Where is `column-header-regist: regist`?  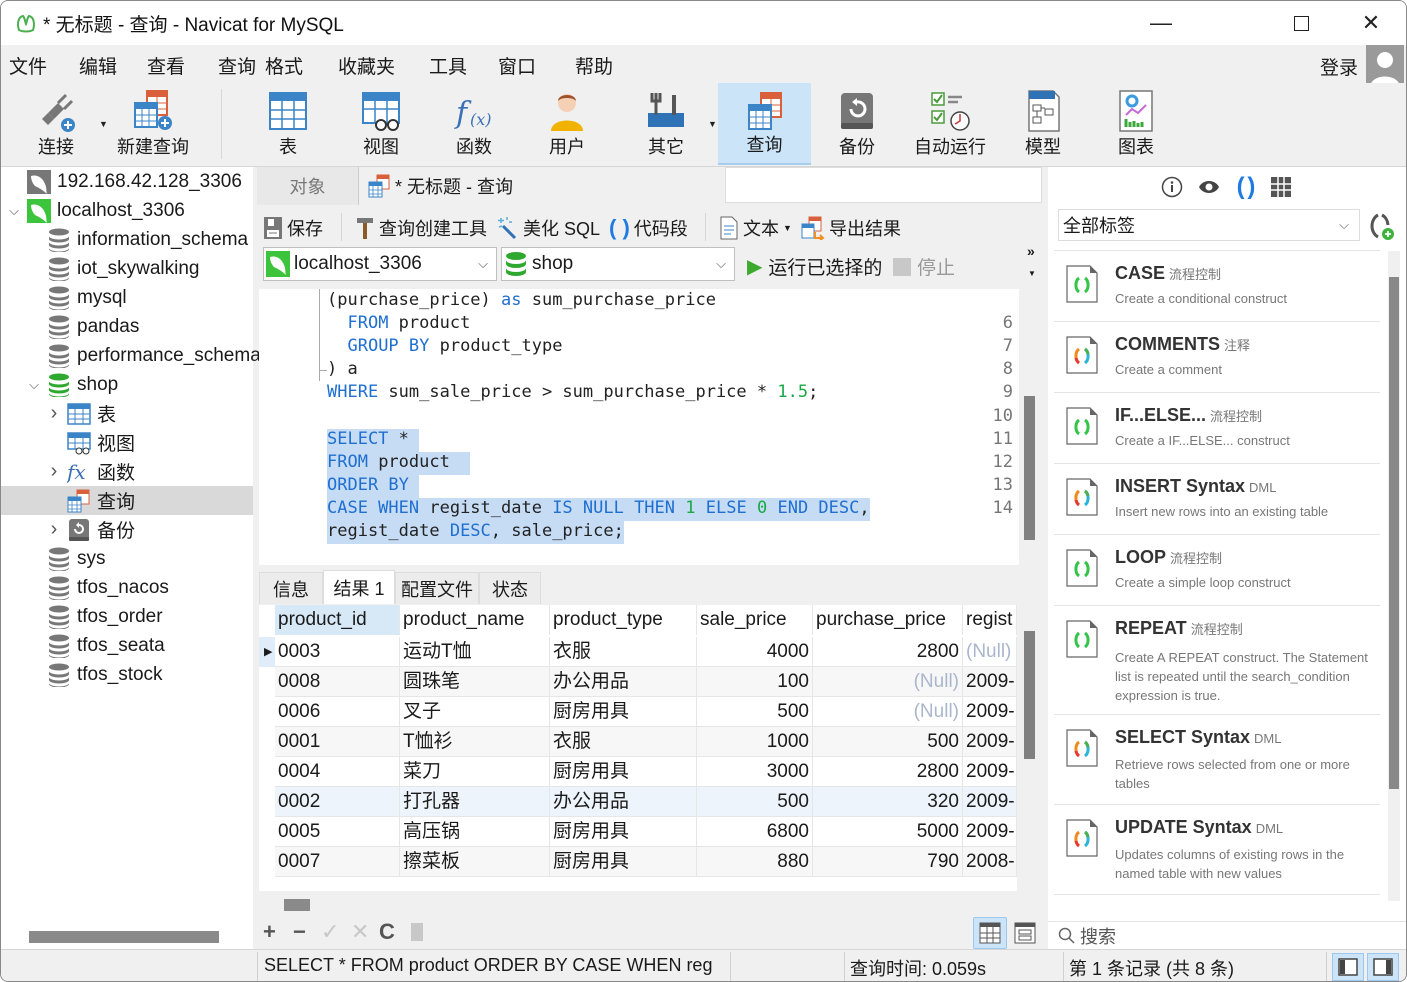 column-header-regist: regist is located at coordinates (990, 620).